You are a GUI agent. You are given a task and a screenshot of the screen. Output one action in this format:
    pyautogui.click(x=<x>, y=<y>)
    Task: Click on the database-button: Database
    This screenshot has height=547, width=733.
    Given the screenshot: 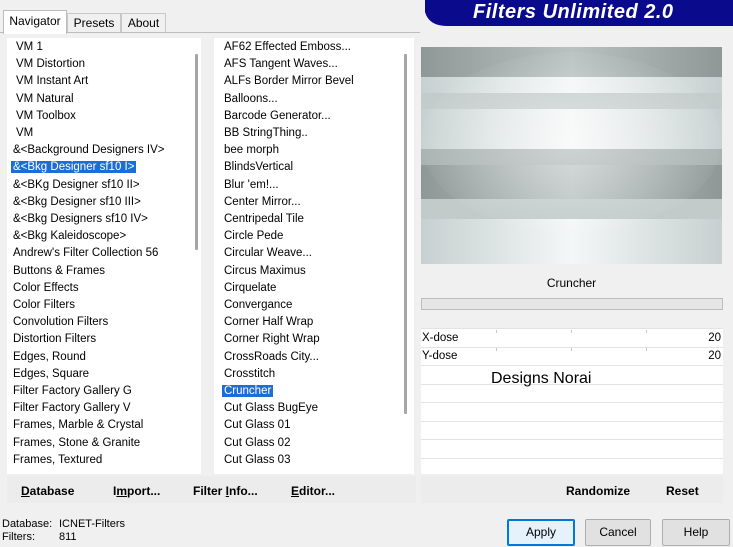 What is the action you would take?
    pyautogui.click(x=47, y=491)
    